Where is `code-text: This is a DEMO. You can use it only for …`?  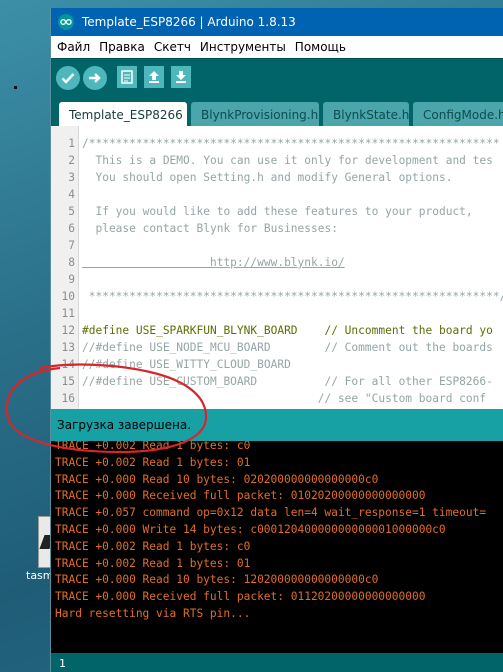 code-text: This is a DEMO. You can use it only for … is located at coordinates (287, 160).